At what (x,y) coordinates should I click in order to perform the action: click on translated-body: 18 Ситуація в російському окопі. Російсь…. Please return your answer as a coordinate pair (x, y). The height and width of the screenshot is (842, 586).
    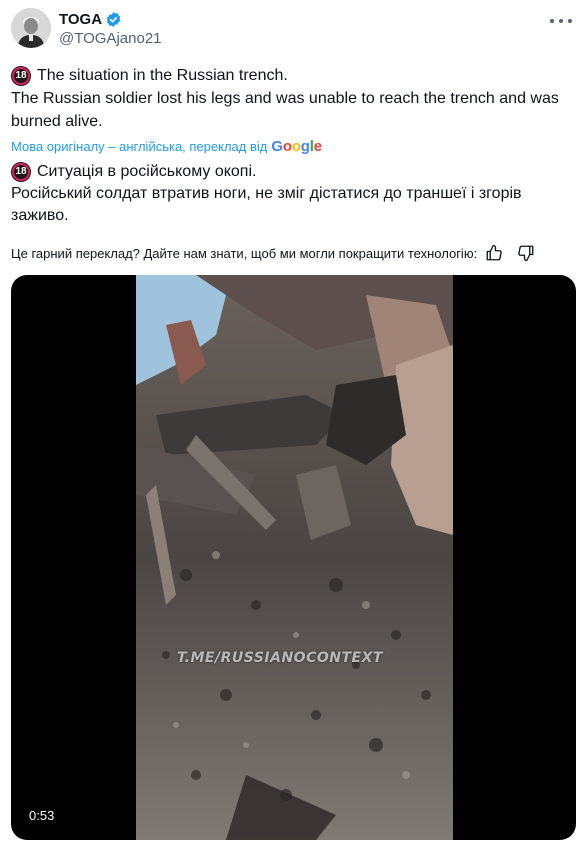
    Looking at the image, I should click on (293, 194).